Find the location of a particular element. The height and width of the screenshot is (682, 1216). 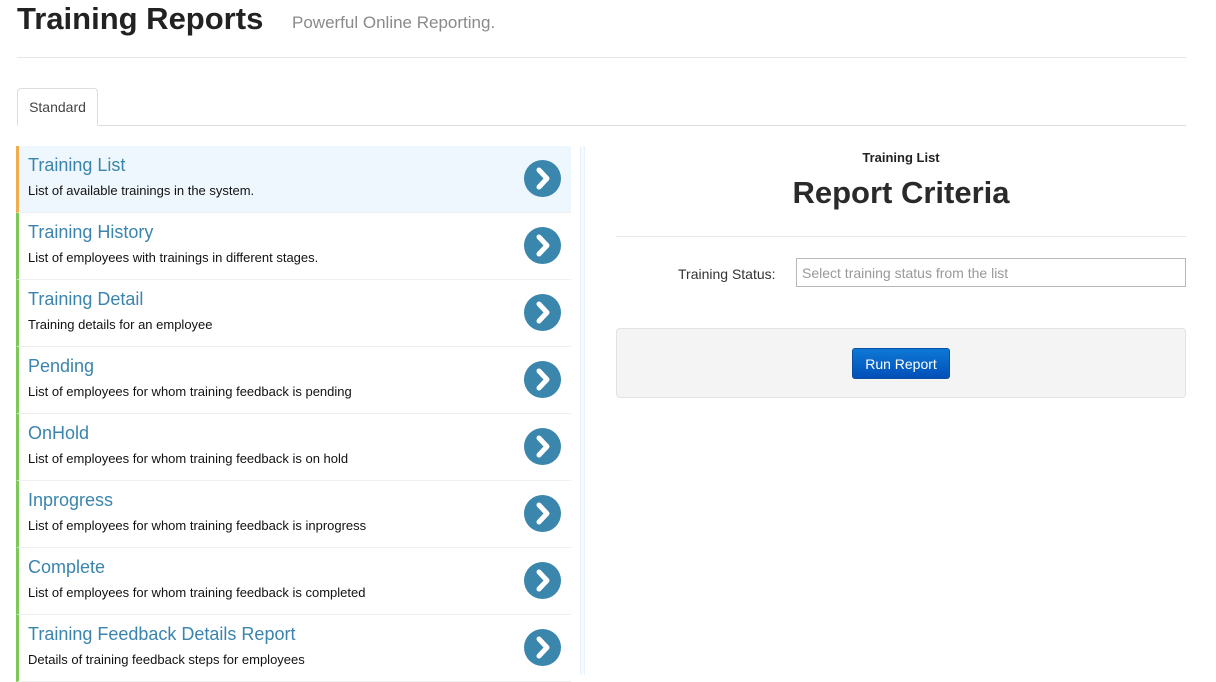

tab-bar: Standard is located at coordinates (601, 107).